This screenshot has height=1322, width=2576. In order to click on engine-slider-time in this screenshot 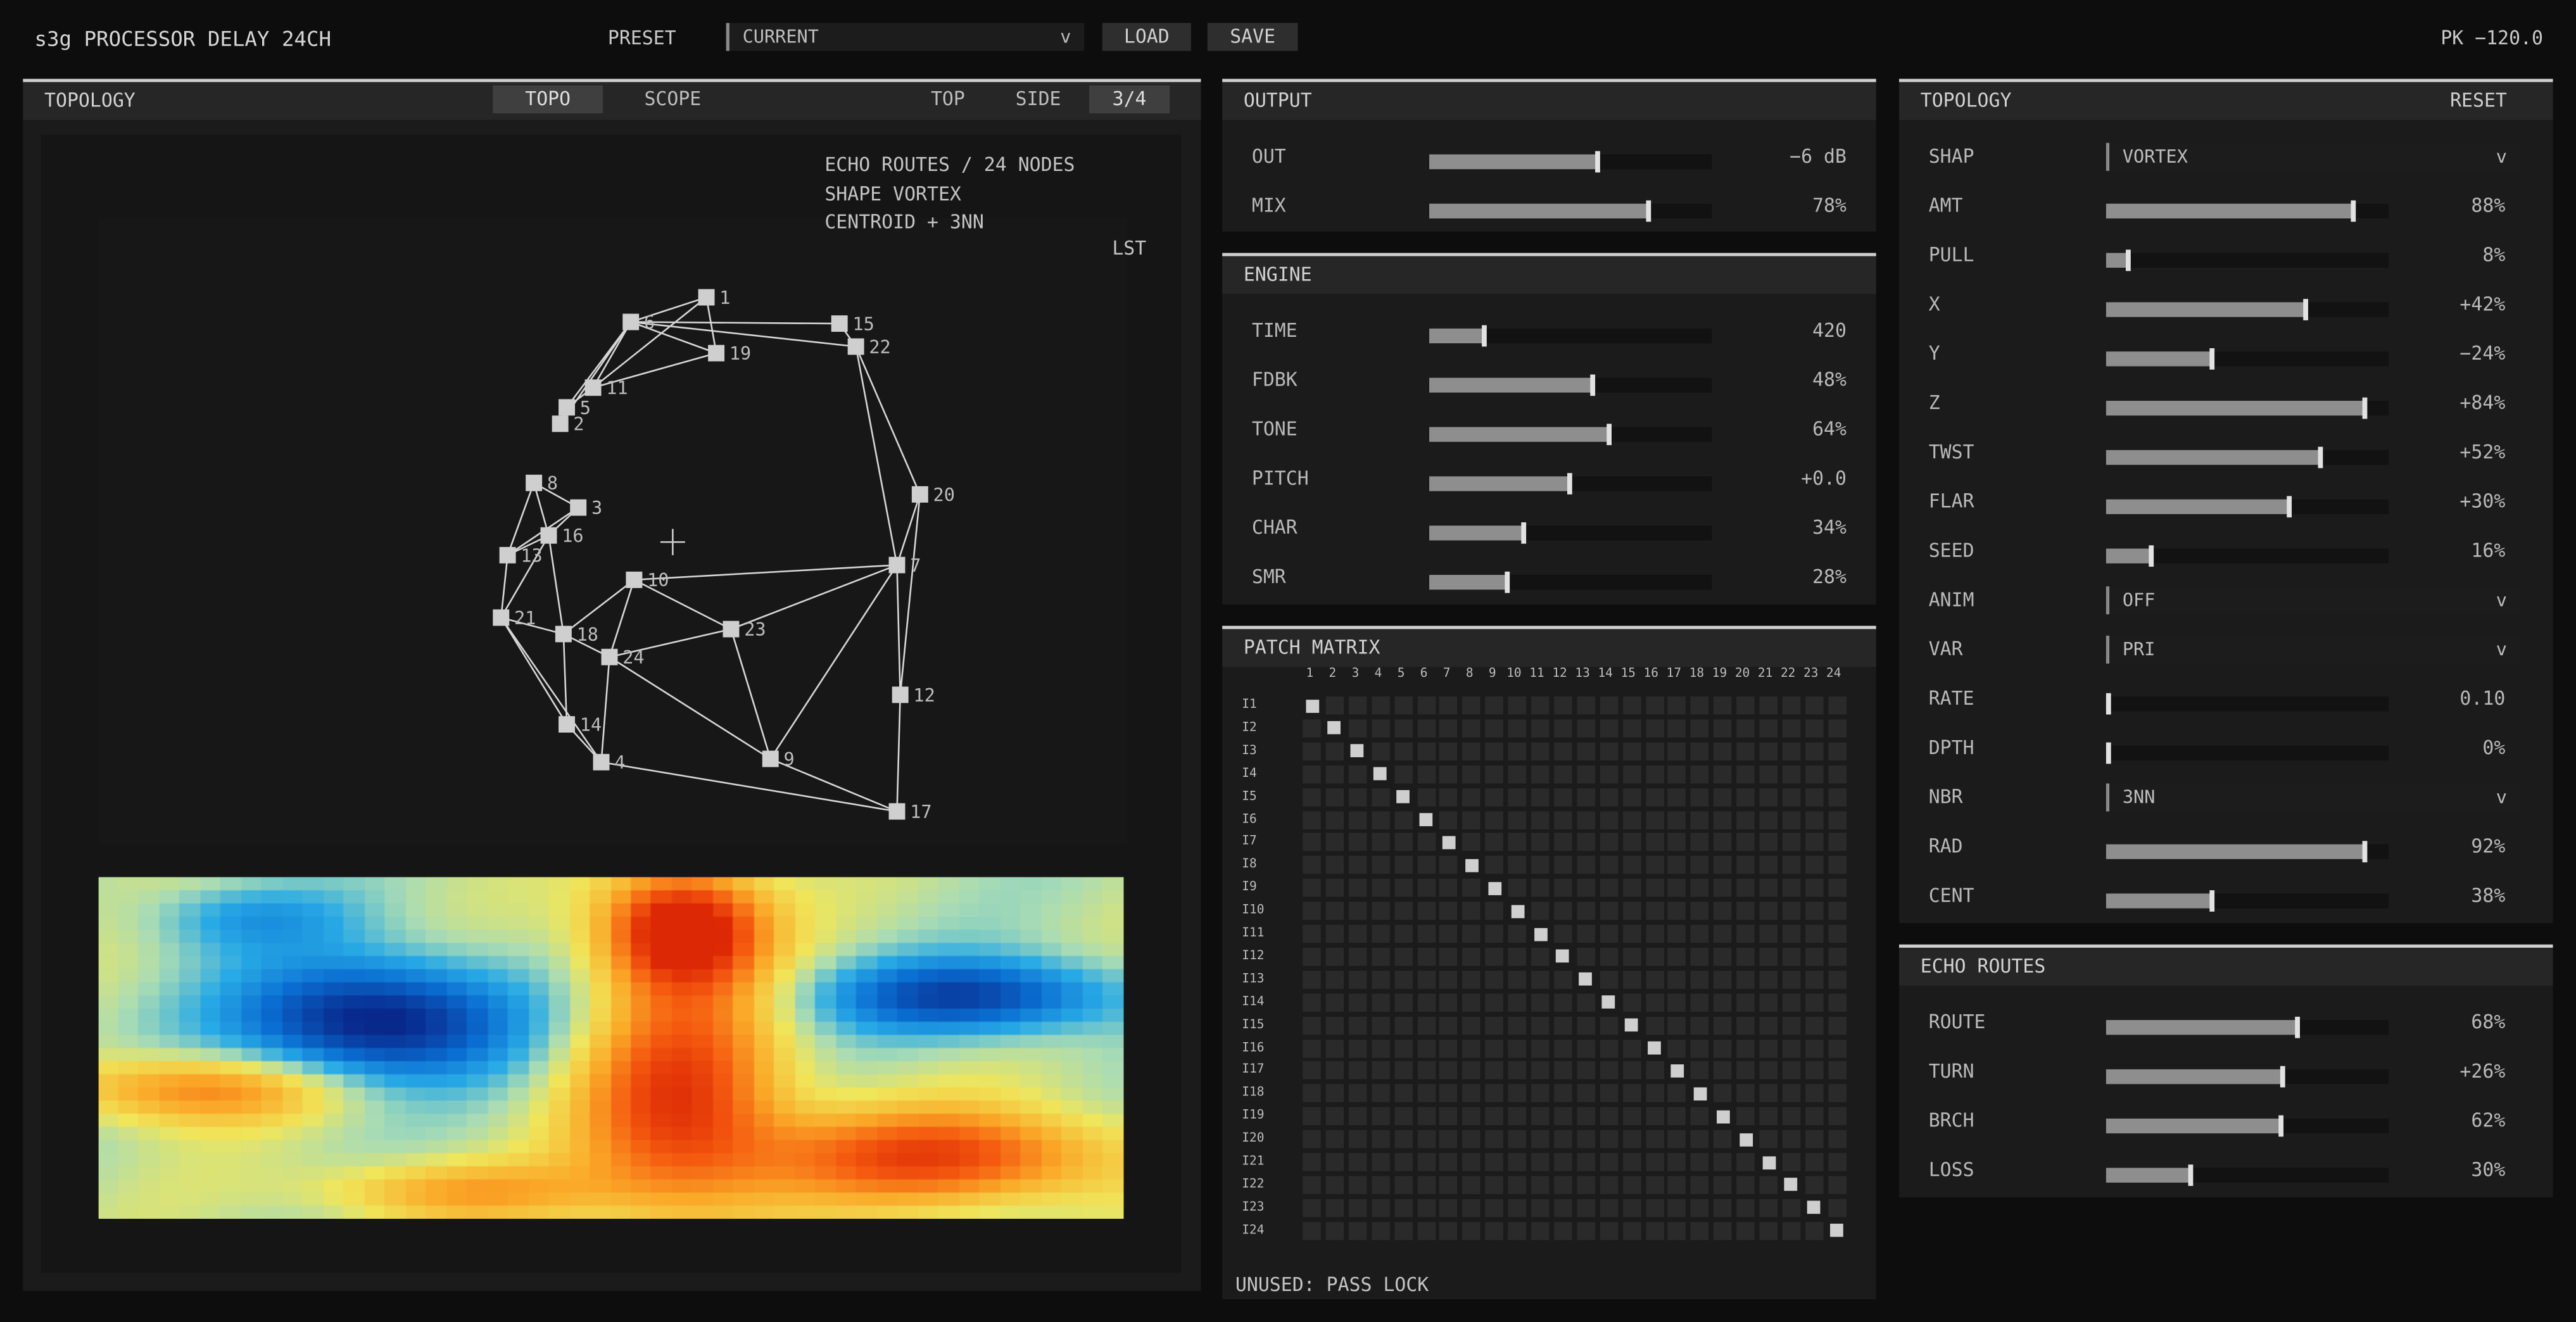, I will do `click(1570, 336)`.